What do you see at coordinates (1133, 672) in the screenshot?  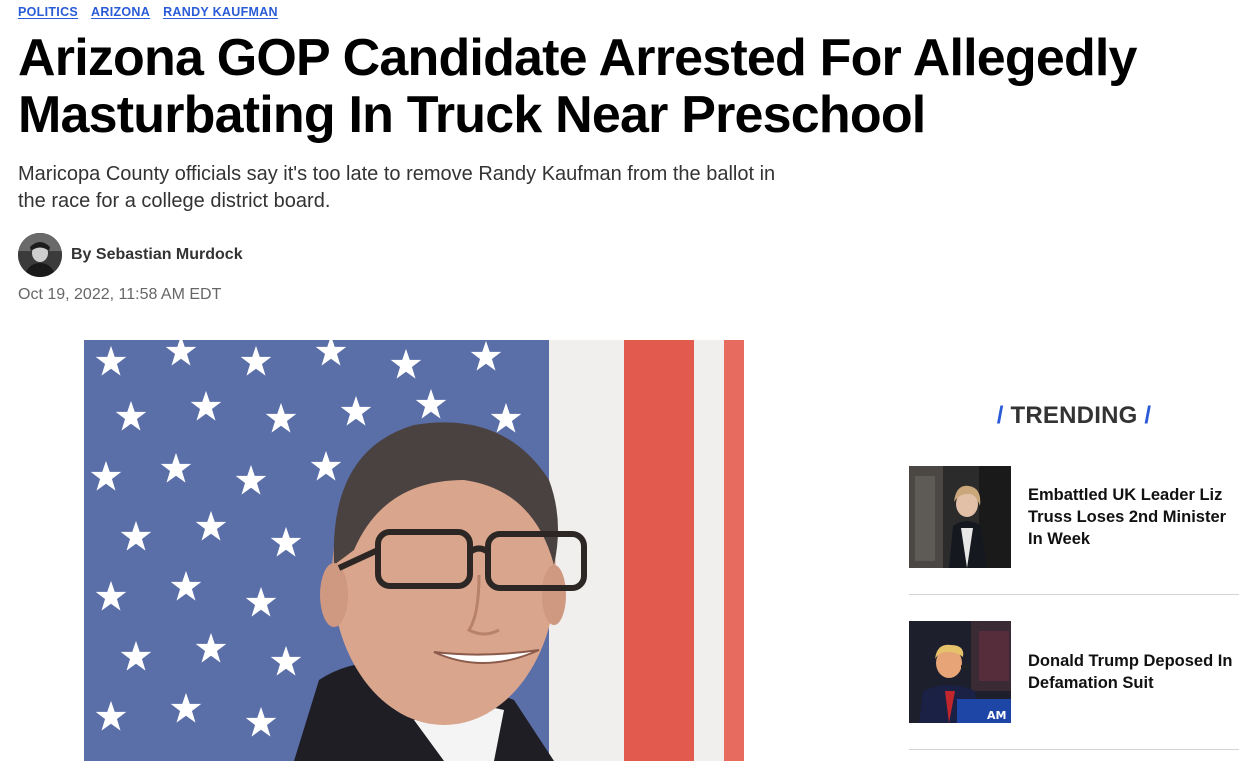 I see `trending-item-title: Donald Trump Deposed In Defamation Suit` at bounding box center [1133, 672].